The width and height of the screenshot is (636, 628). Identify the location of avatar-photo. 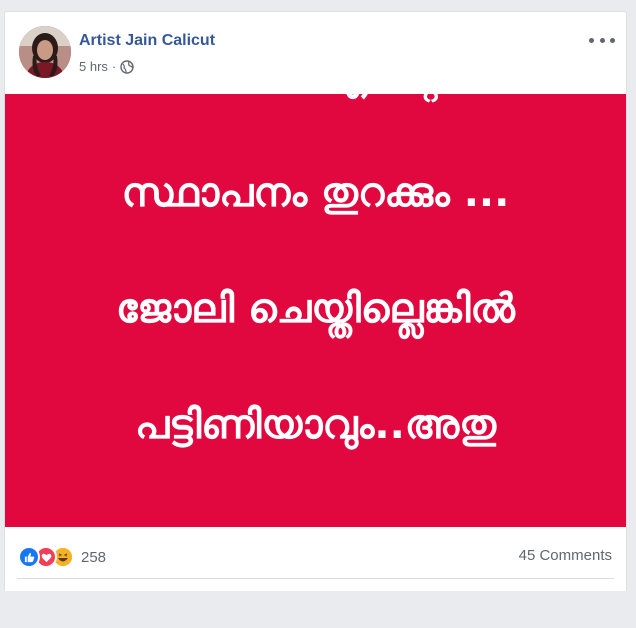
(45, 52).